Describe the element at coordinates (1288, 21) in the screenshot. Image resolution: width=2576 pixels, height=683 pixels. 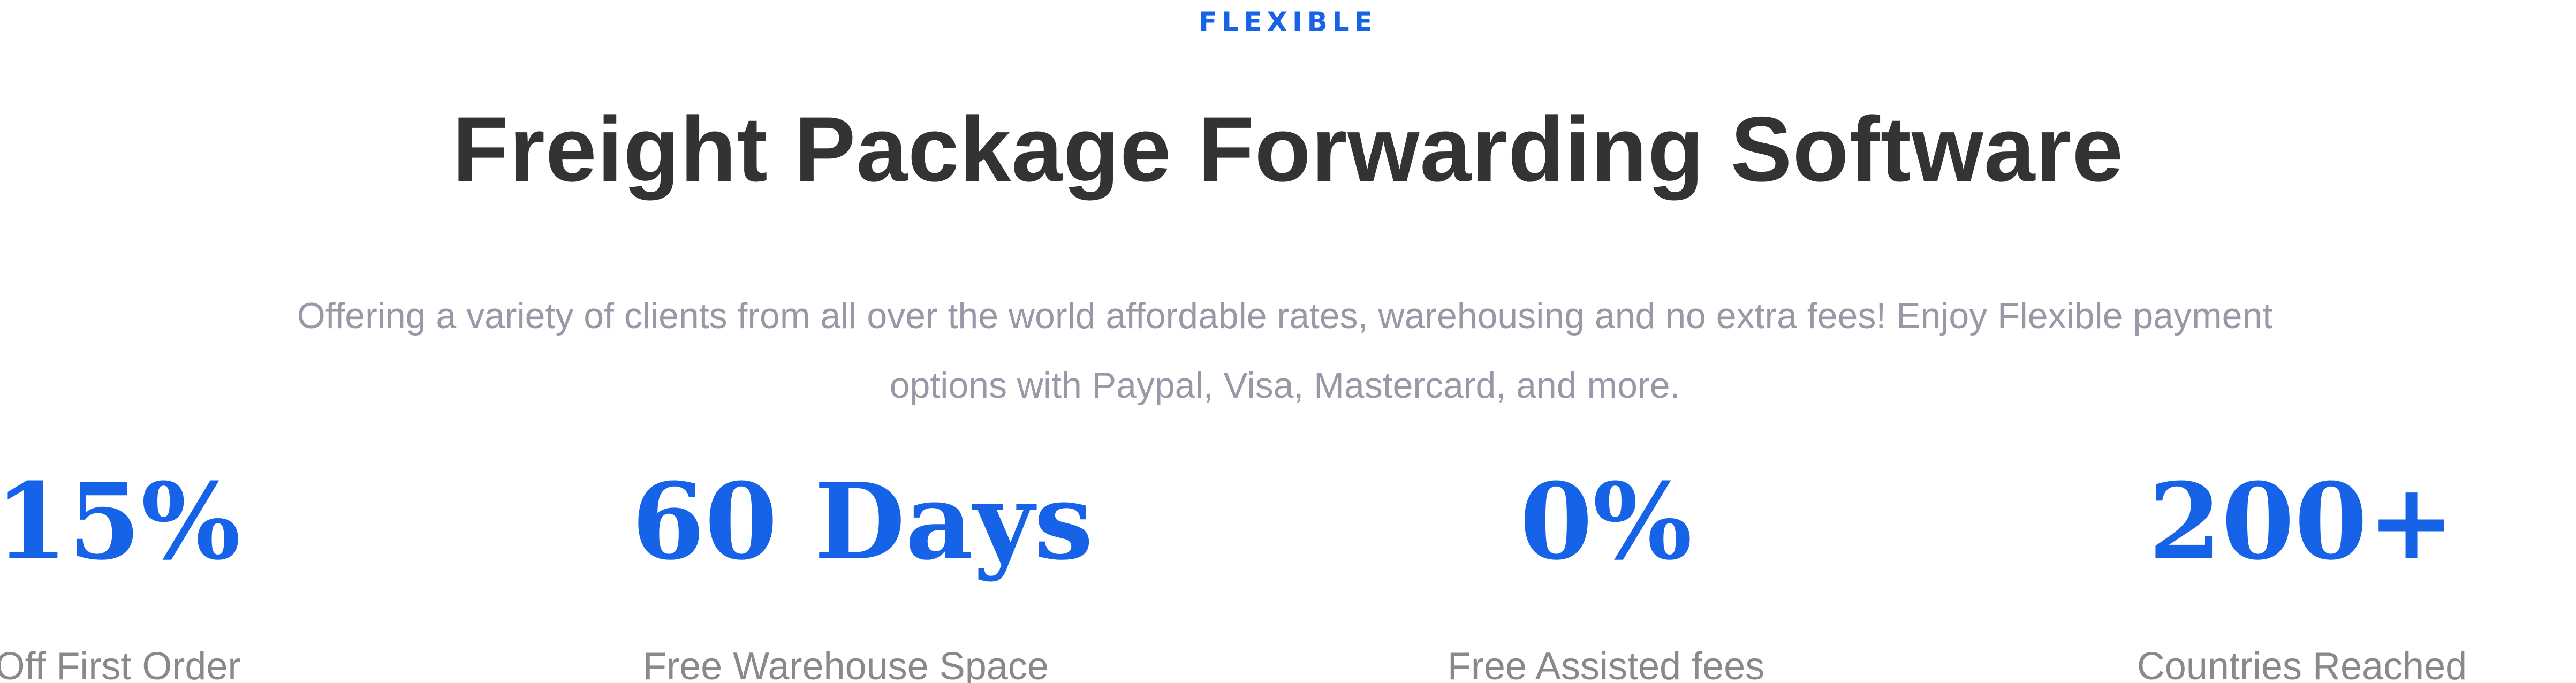
I see `section-eyebrow: FLEXIBLE` at that location.